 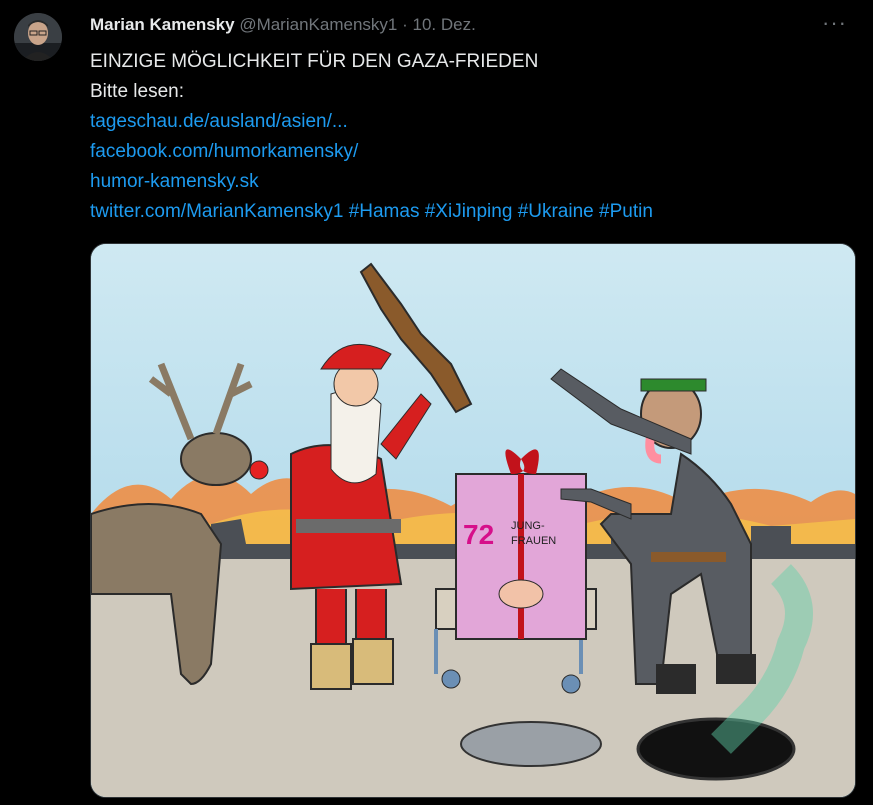 What do you see at coordinates (318, 24) in the screenshot?
I see `author-handle: @MarianKamensky1` at bounding box center [318, 24].